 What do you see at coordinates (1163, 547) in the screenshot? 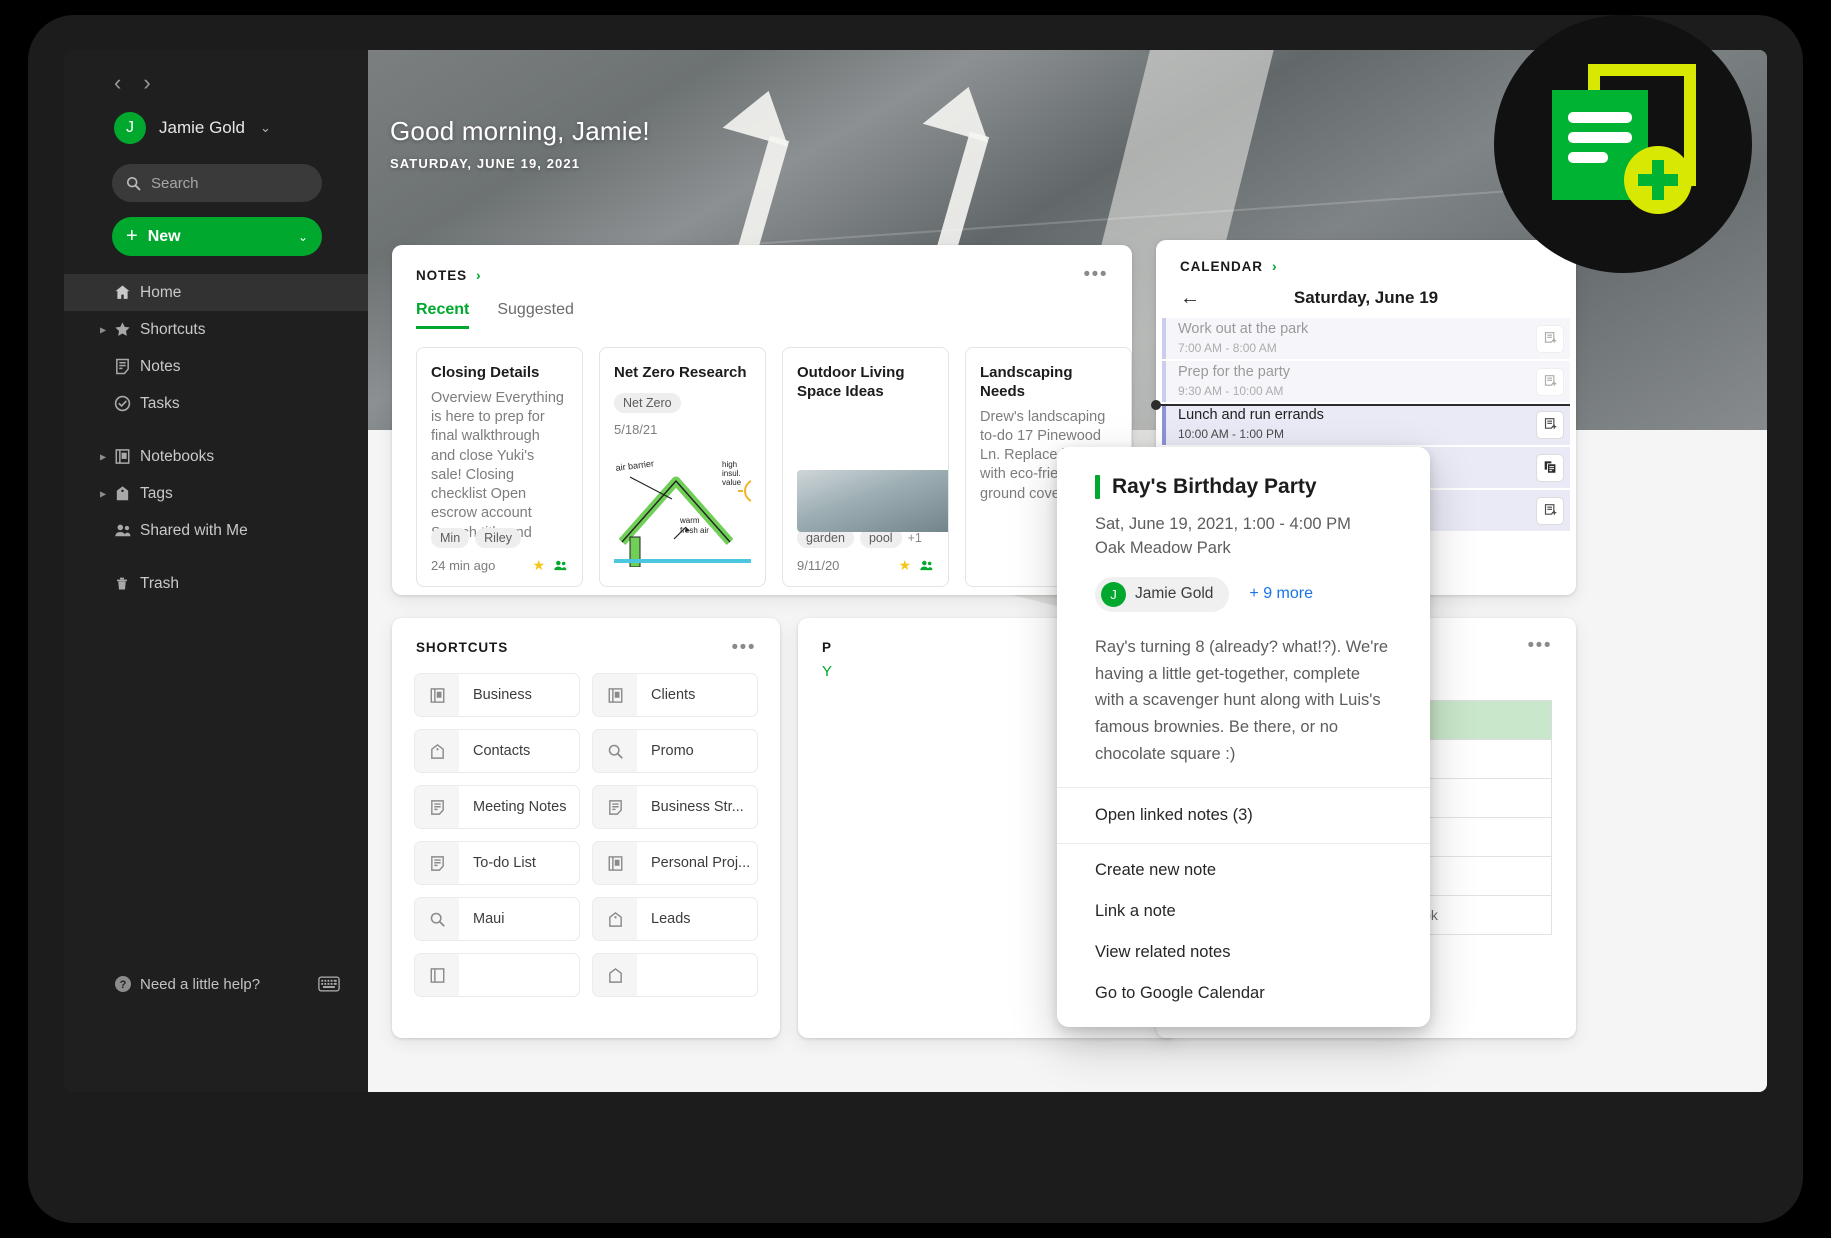
I see `popup-location: Oak Meadow Park` at bounding box center [1163, 547].